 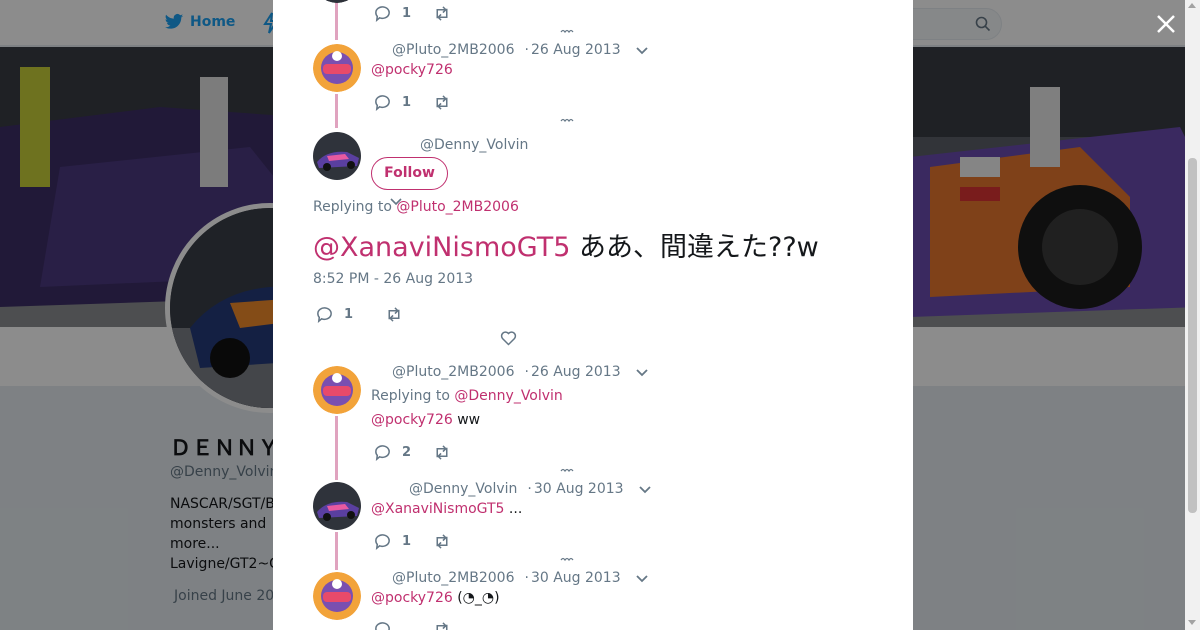 I want to click on tweet-header: @Denny_Volvin · 30 Aug 2013, so click(x=530, y=489).